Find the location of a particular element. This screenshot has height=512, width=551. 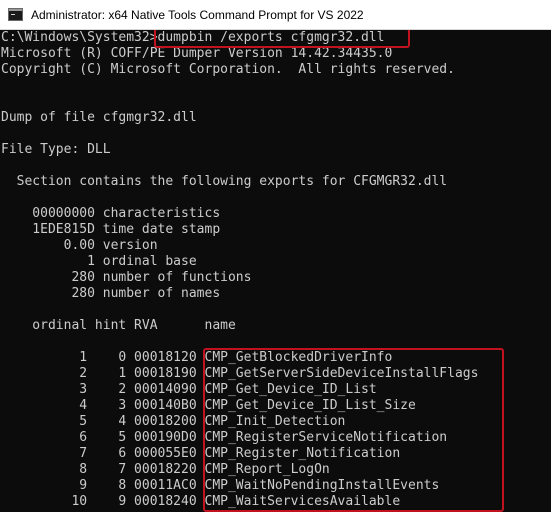

header-field-line: 0.00 version is located at coordinates (79, 245).